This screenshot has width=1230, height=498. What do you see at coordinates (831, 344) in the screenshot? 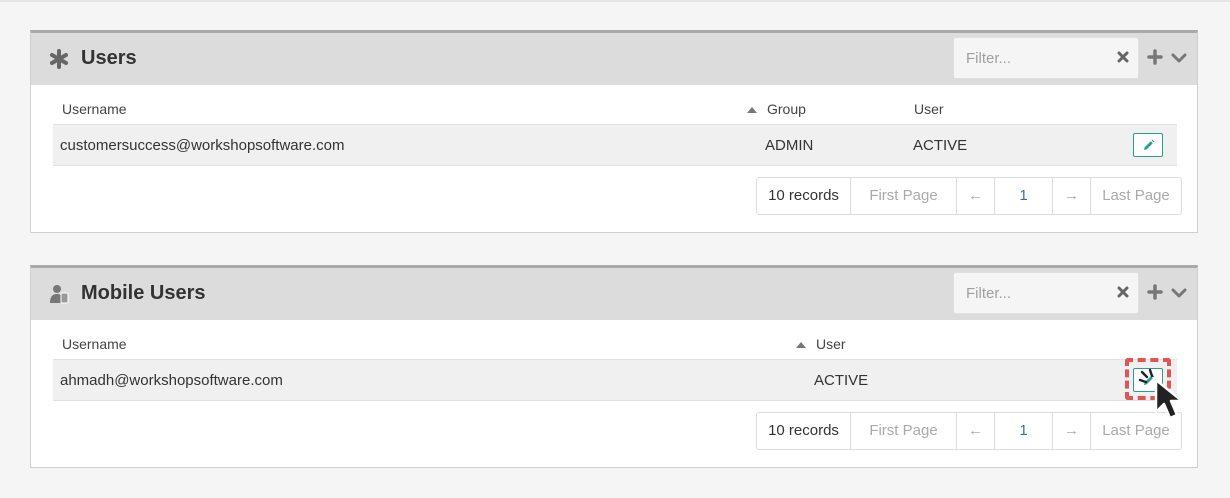
I see `column-header-user-label: User` at bounding box center [831, 344].